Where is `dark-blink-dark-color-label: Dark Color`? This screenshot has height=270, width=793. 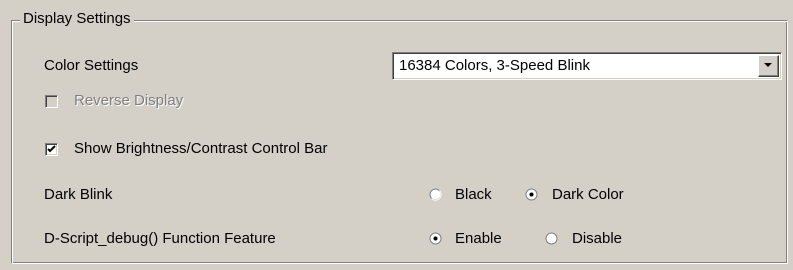 dark-blink-dark-color-label: Dark Color is located at coordinates (588, 194).